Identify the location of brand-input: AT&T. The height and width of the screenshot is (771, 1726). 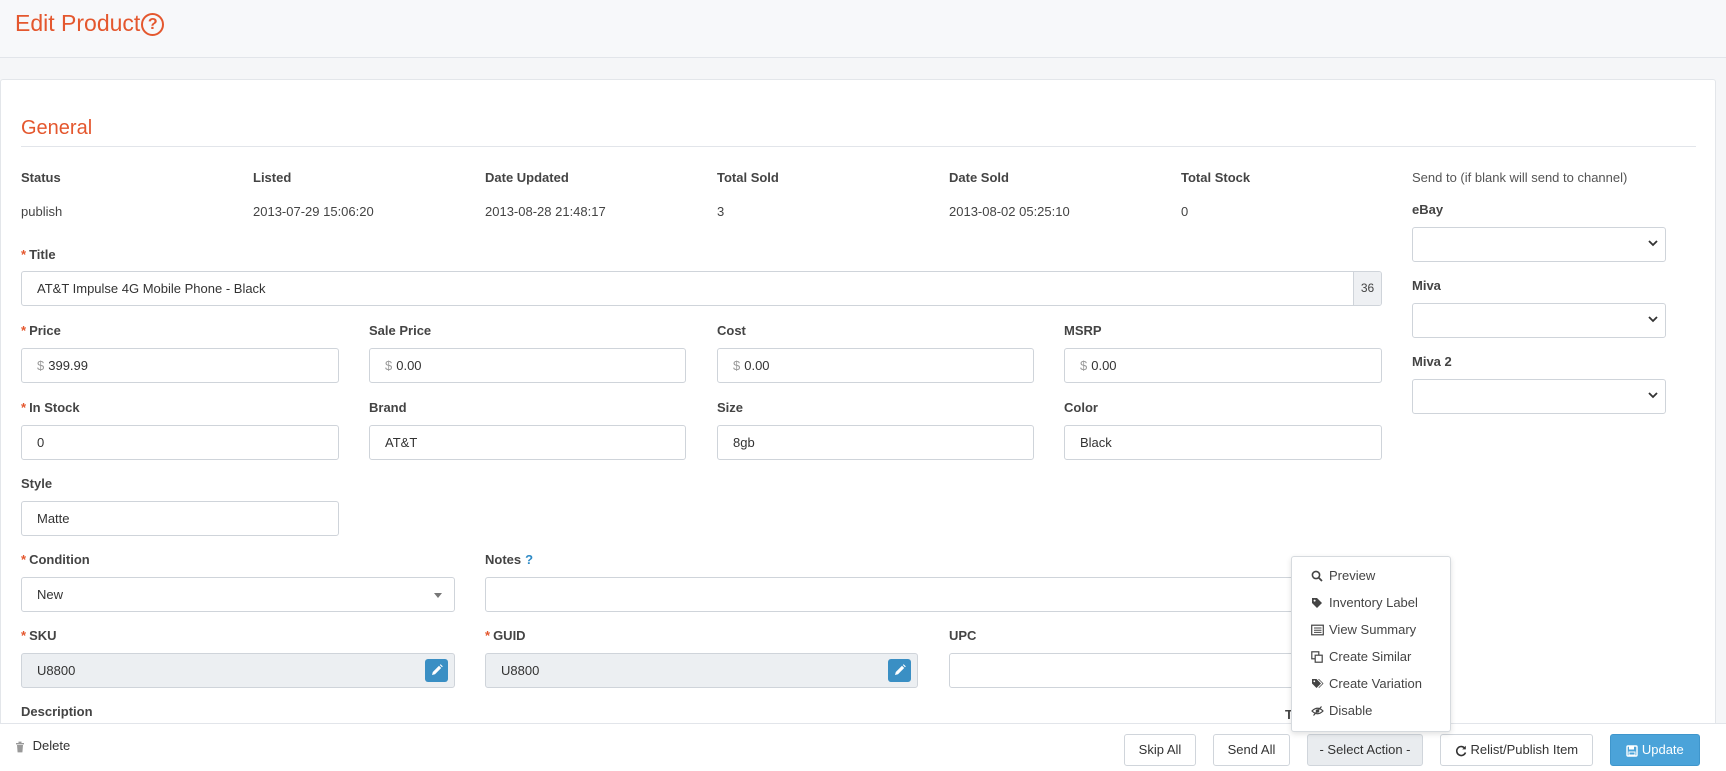
(527, 442).